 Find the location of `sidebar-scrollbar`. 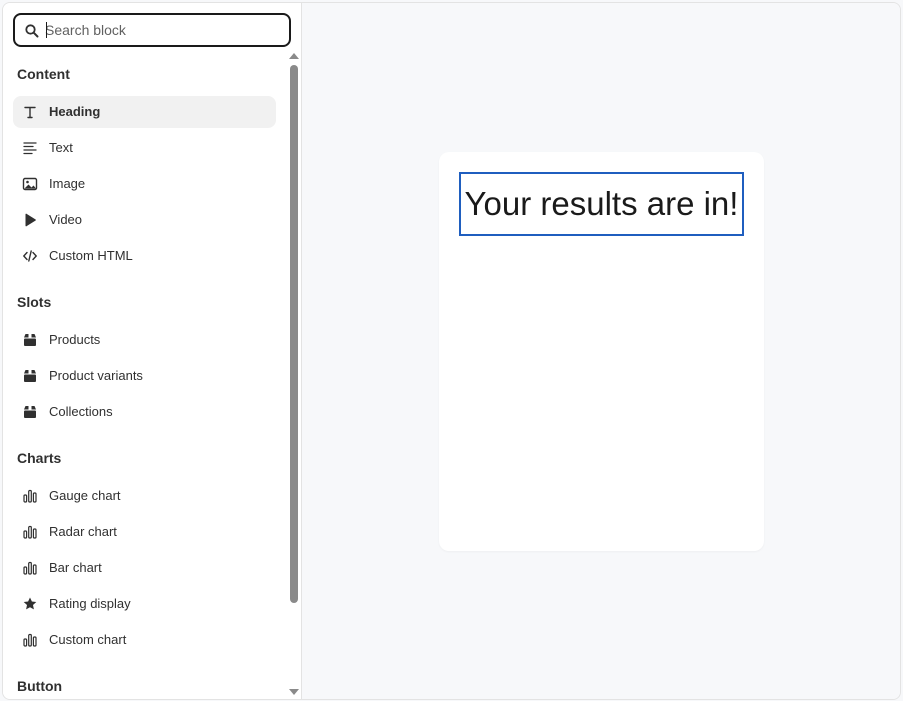

sidebar-scrollbar is located at coordinates (294, 372).